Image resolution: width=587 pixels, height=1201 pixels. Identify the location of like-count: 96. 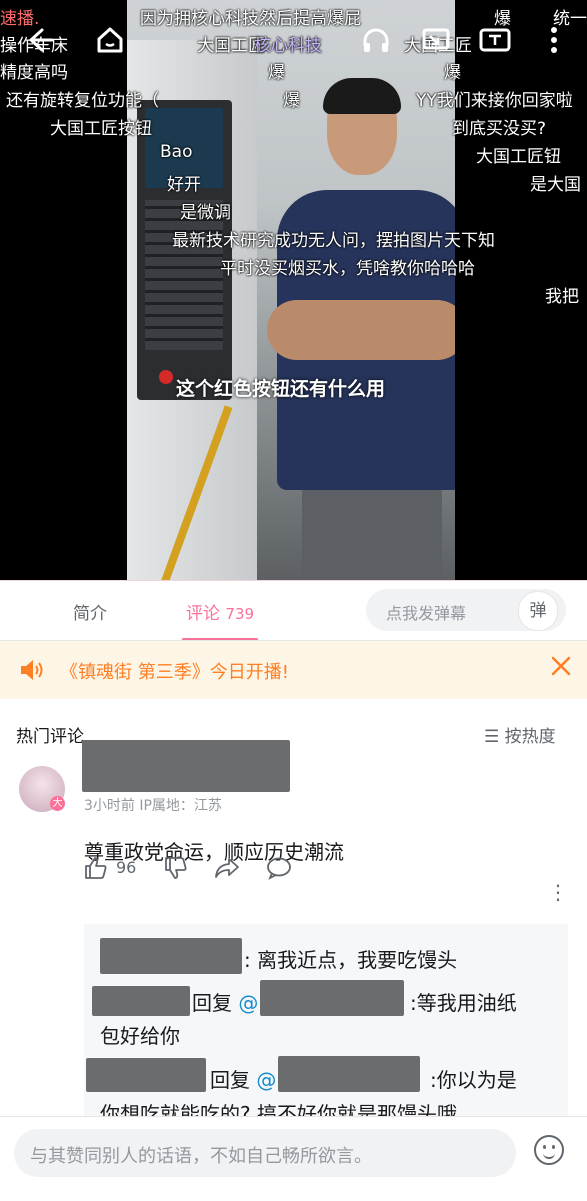
(126, 867).